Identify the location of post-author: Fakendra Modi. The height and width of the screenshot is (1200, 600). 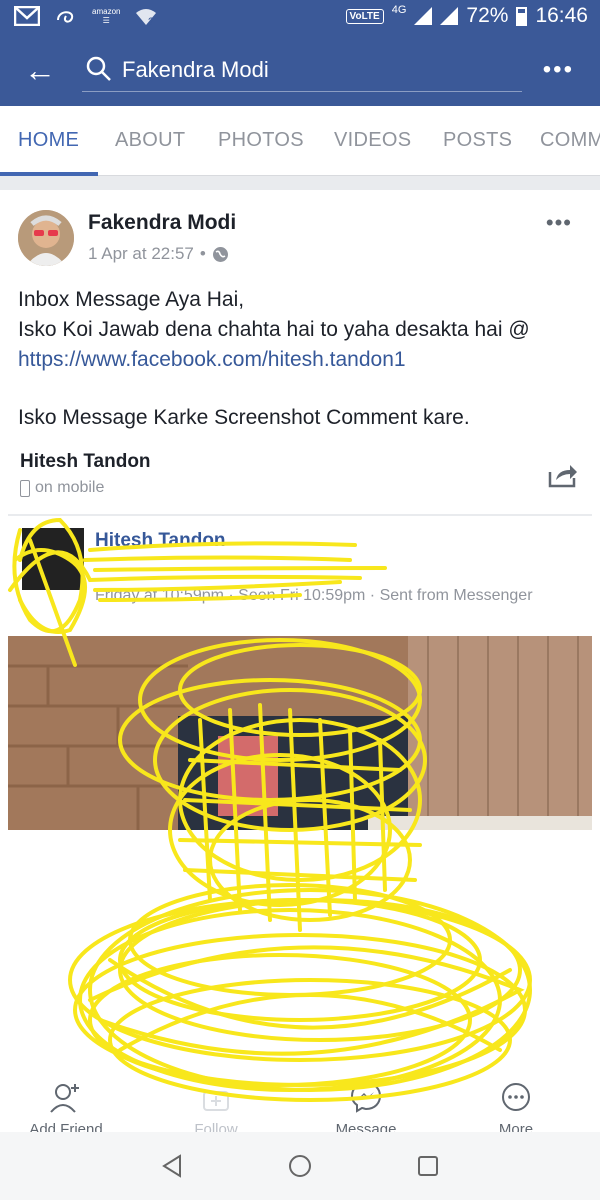
(162, 223).